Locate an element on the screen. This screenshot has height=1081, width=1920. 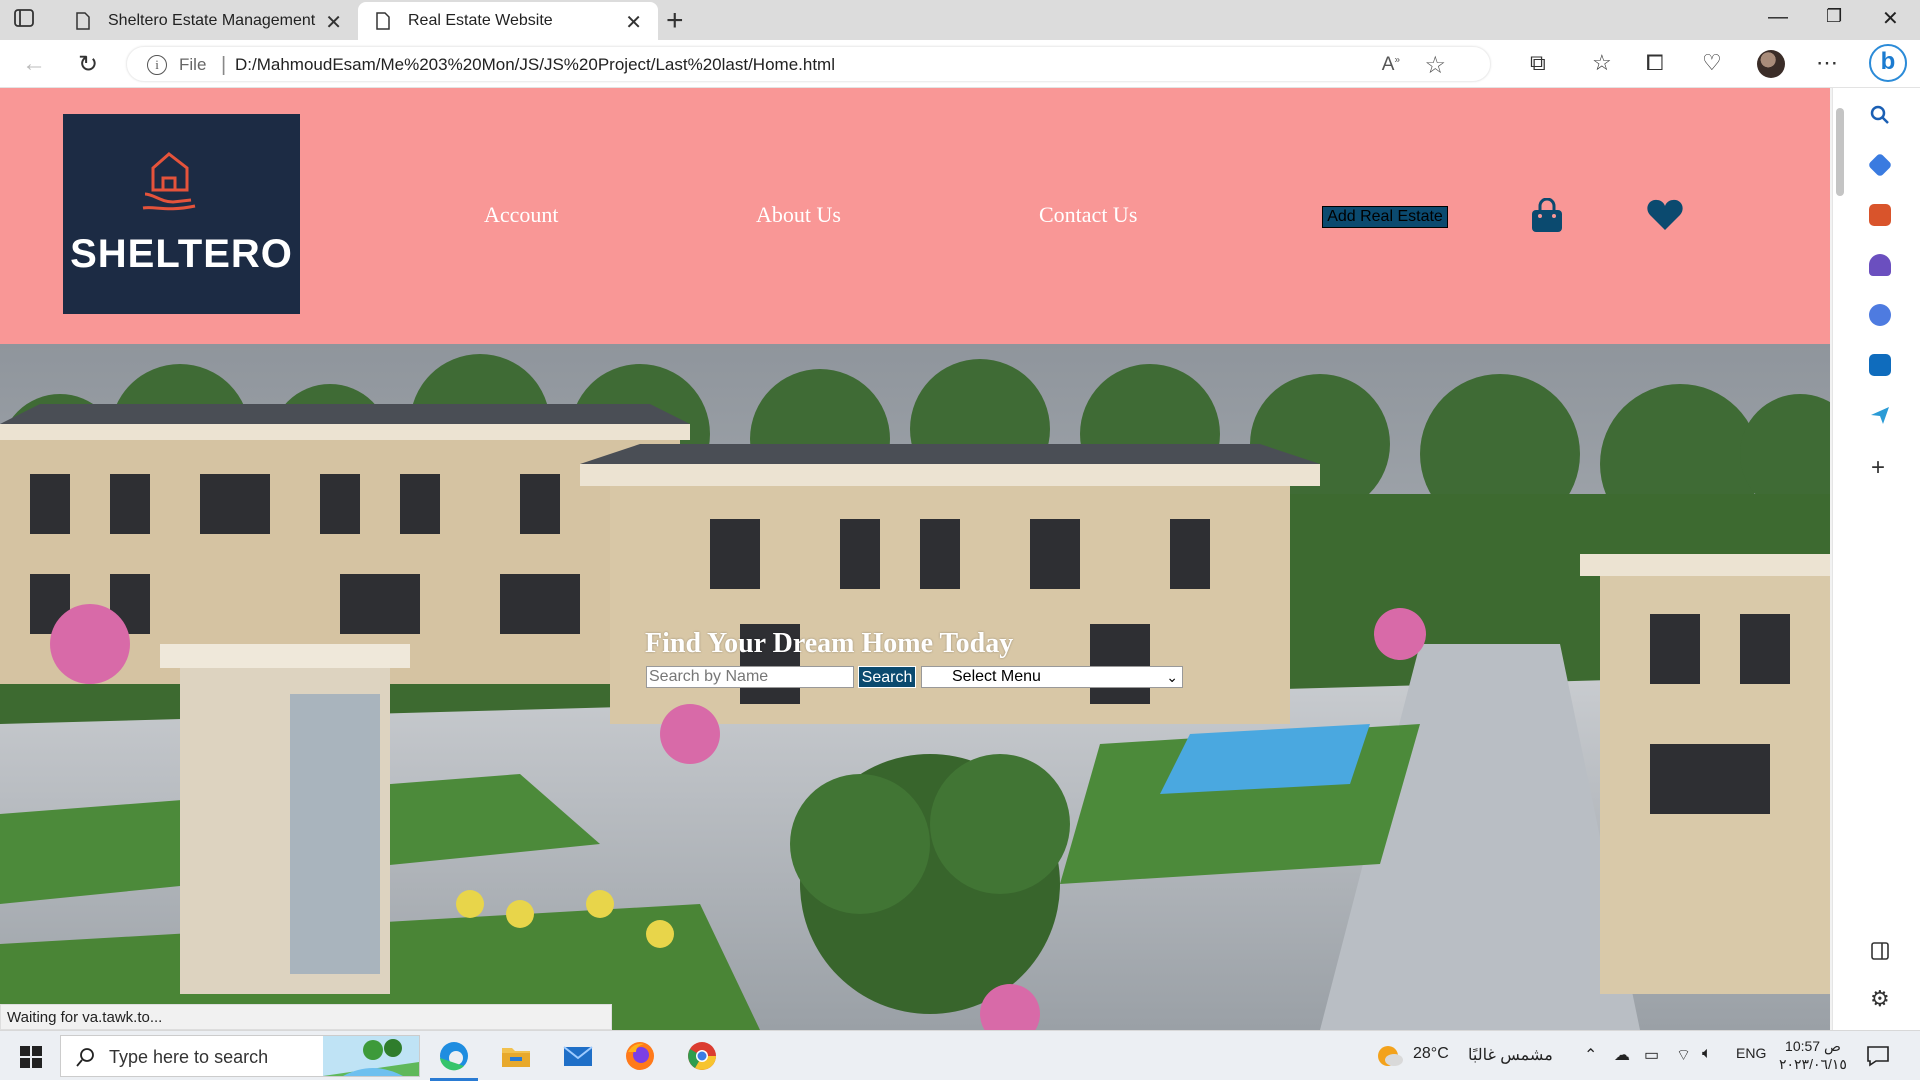
extensions-icon: ⧉ is located at coordinates (1538, 63).